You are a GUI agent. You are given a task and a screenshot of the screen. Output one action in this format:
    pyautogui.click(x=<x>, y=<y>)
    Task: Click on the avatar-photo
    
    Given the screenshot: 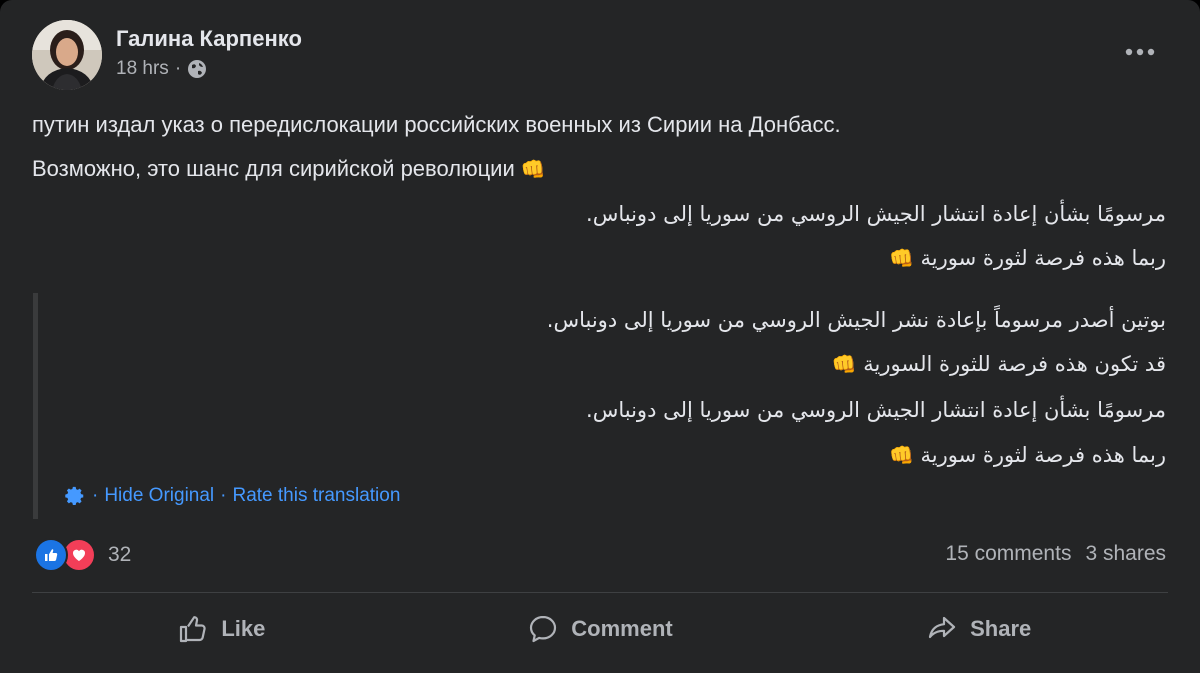 What is the action you would take?
    pyautogui.click(x=67, y=55)
    